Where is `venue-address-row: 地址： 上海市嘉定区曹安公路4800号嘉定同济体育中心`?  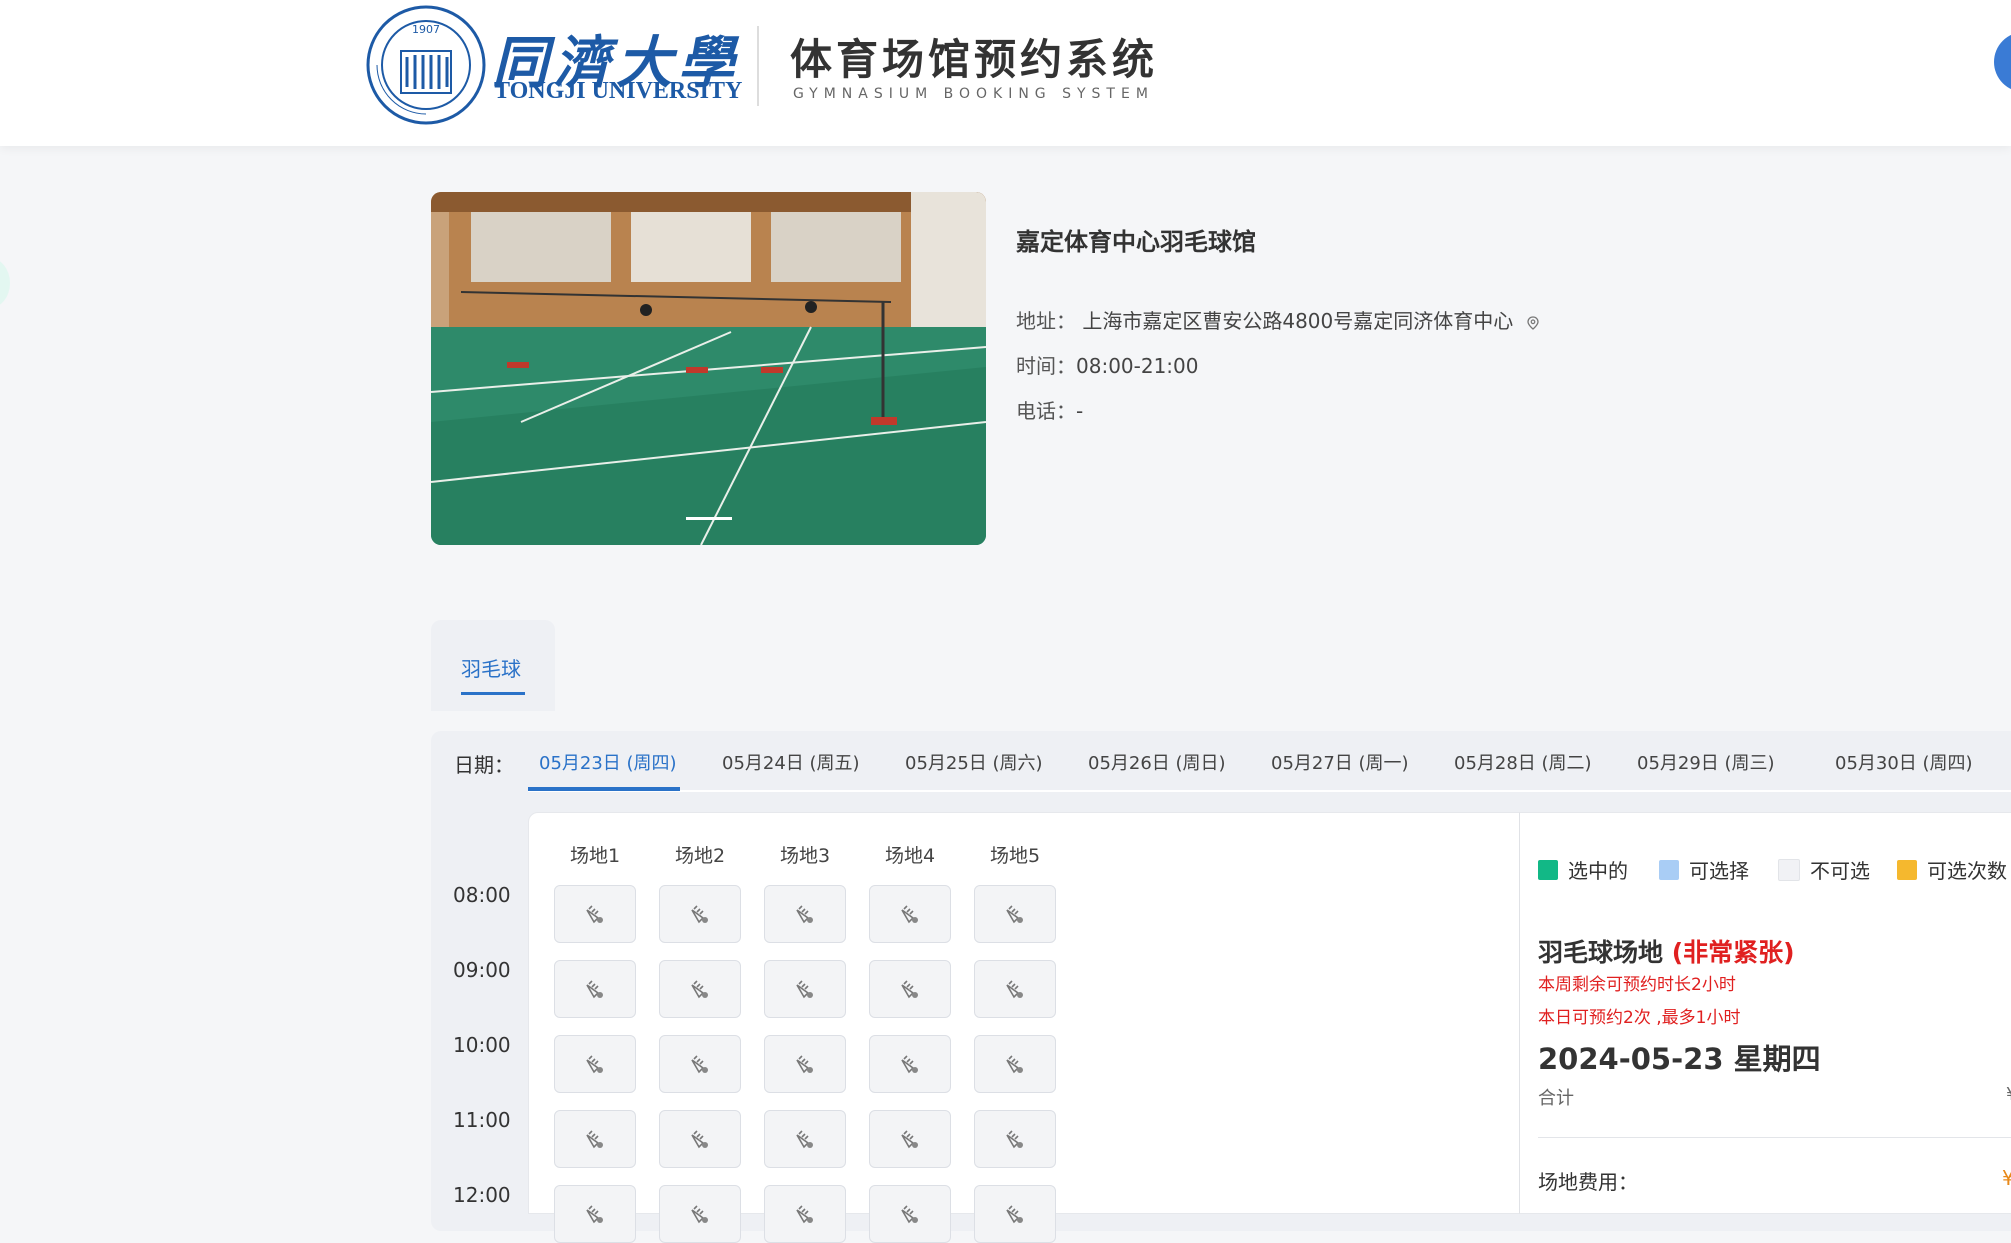 venue-address-row: 地址： 上海市嘉定区曹安公路4800号嘉定同济体育中心 is located at coordinates (1278, 319).